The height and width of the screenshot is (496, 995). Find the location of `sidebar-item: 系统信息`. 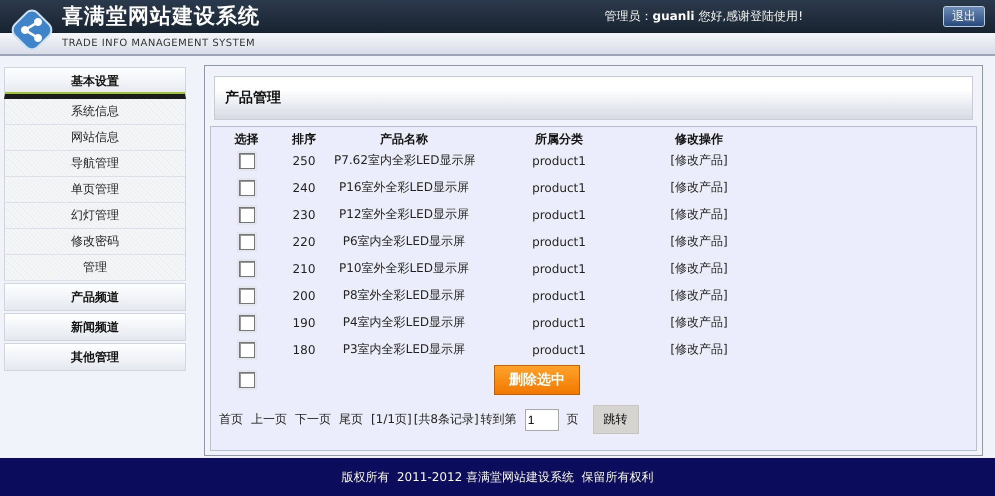

sidebar-item: 系统信息 is located at coordinates (95, 112).